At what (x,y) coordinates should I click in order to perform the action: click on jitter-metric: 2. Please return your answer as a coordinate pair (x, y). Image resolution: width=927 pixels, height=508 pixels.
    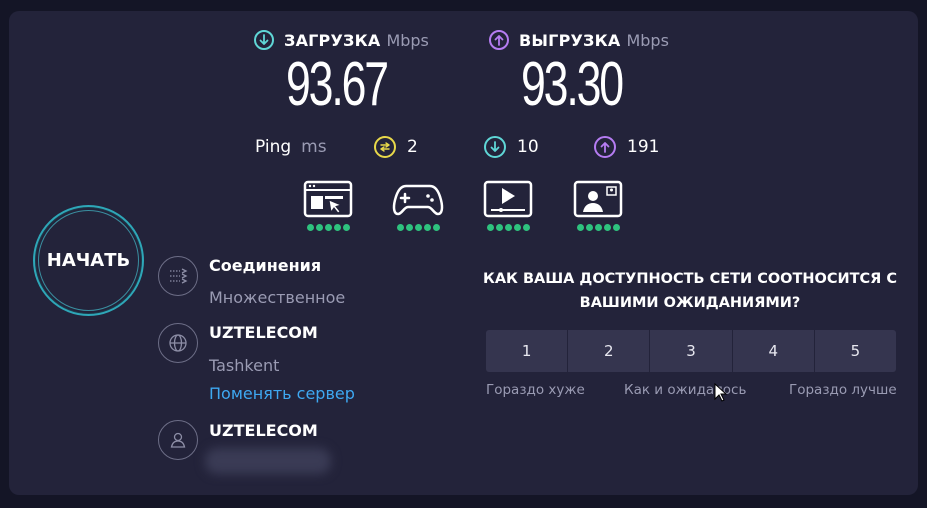
    Looking at the image, I should click on (396, 147).